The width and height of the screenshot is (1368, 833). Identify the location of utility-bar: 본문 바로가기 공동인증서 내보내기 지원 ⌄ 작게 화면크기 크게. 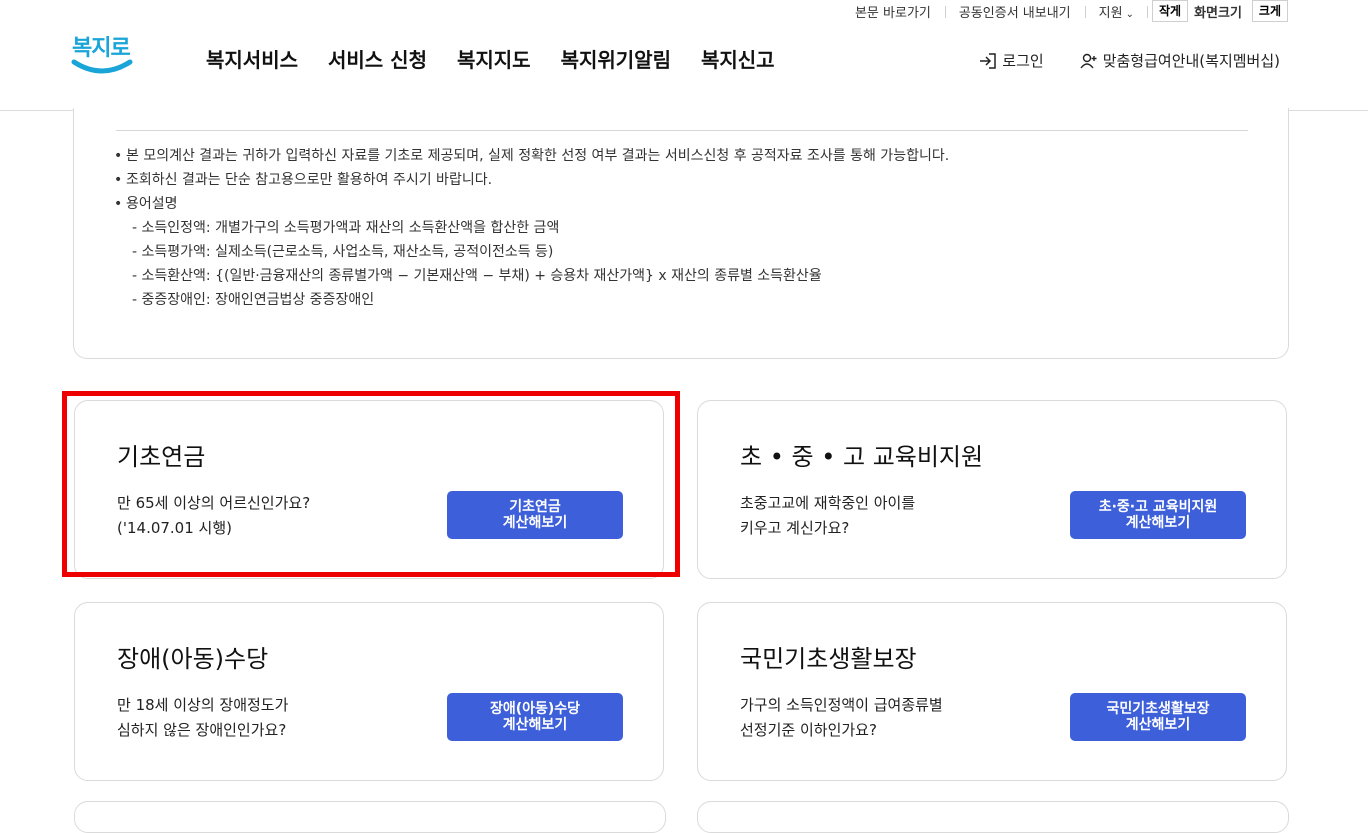
(1064, 11).